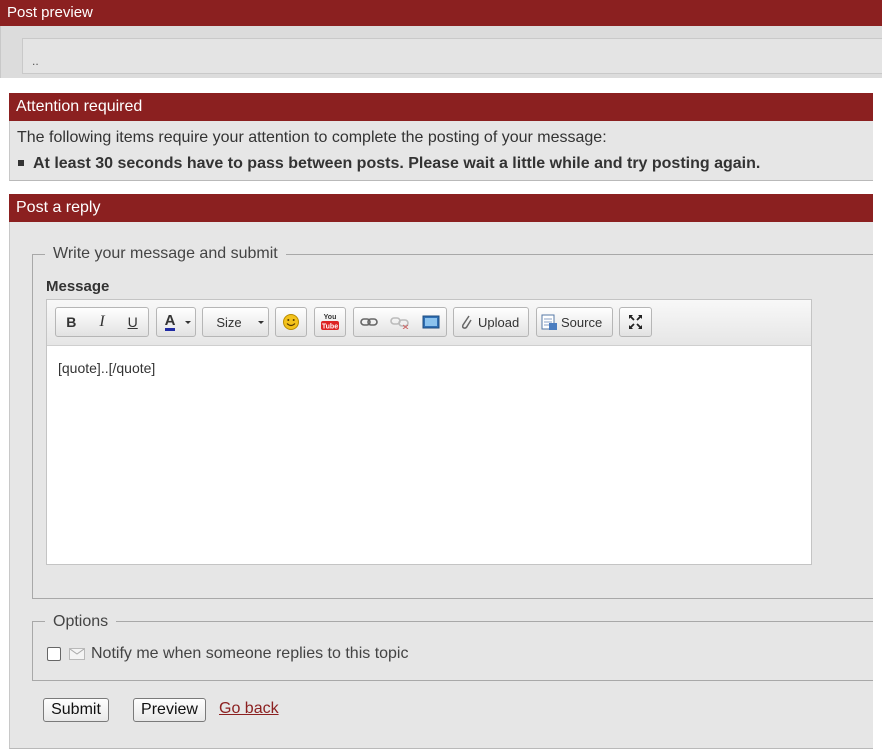  What do you see at coordinates (549, 322) in the screenshot?
I see `source-icon` at bounding box center [549, 322].